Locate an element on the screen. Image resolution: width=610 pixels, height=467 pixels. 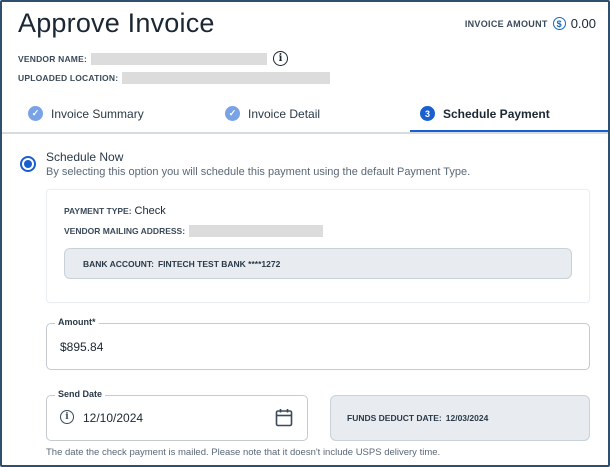
vendor-mailing-address-row: VENDOR MAILING ADDRESS: is located at coordinates (194, 231).